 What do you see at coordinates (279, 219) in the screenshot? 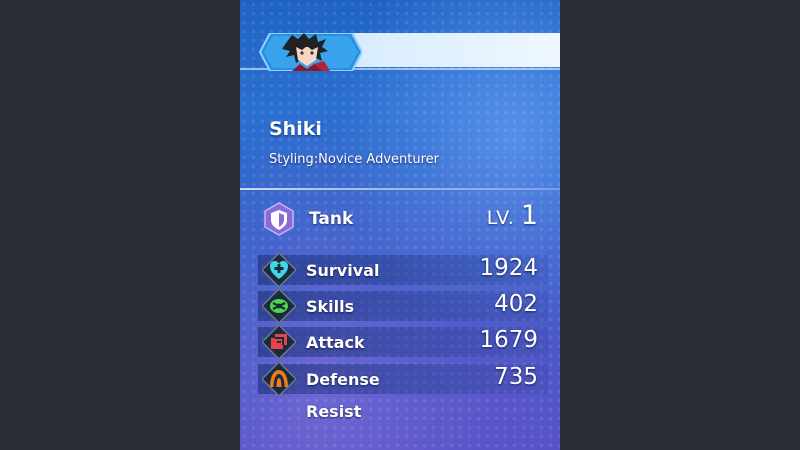
I see `shield-icon` at bounding box center [279, 219].